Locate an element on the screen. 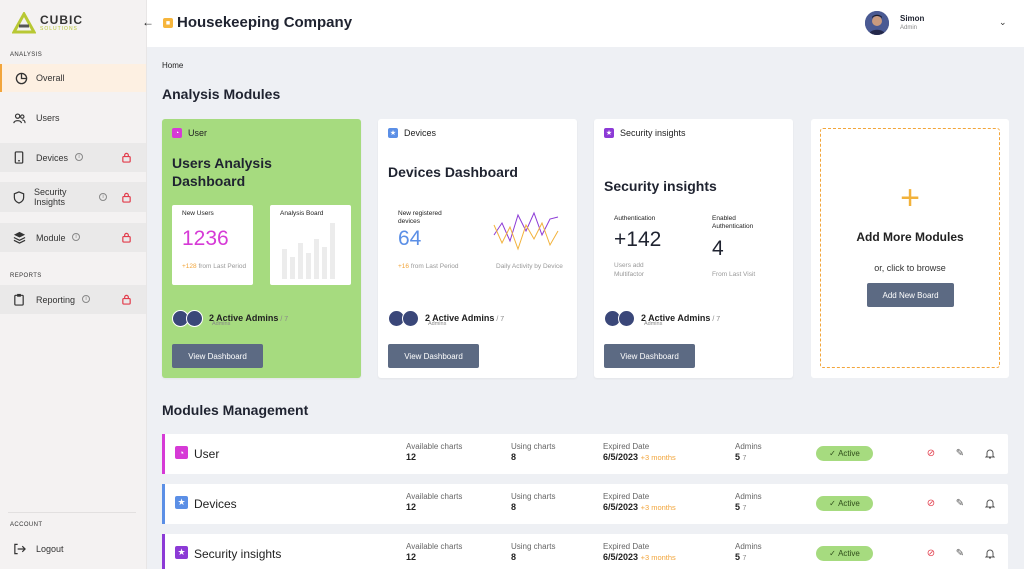 This screenshot has width=1024, height=569. section-title-analysis: Analysis Modules is located at coordinates (221, 94).